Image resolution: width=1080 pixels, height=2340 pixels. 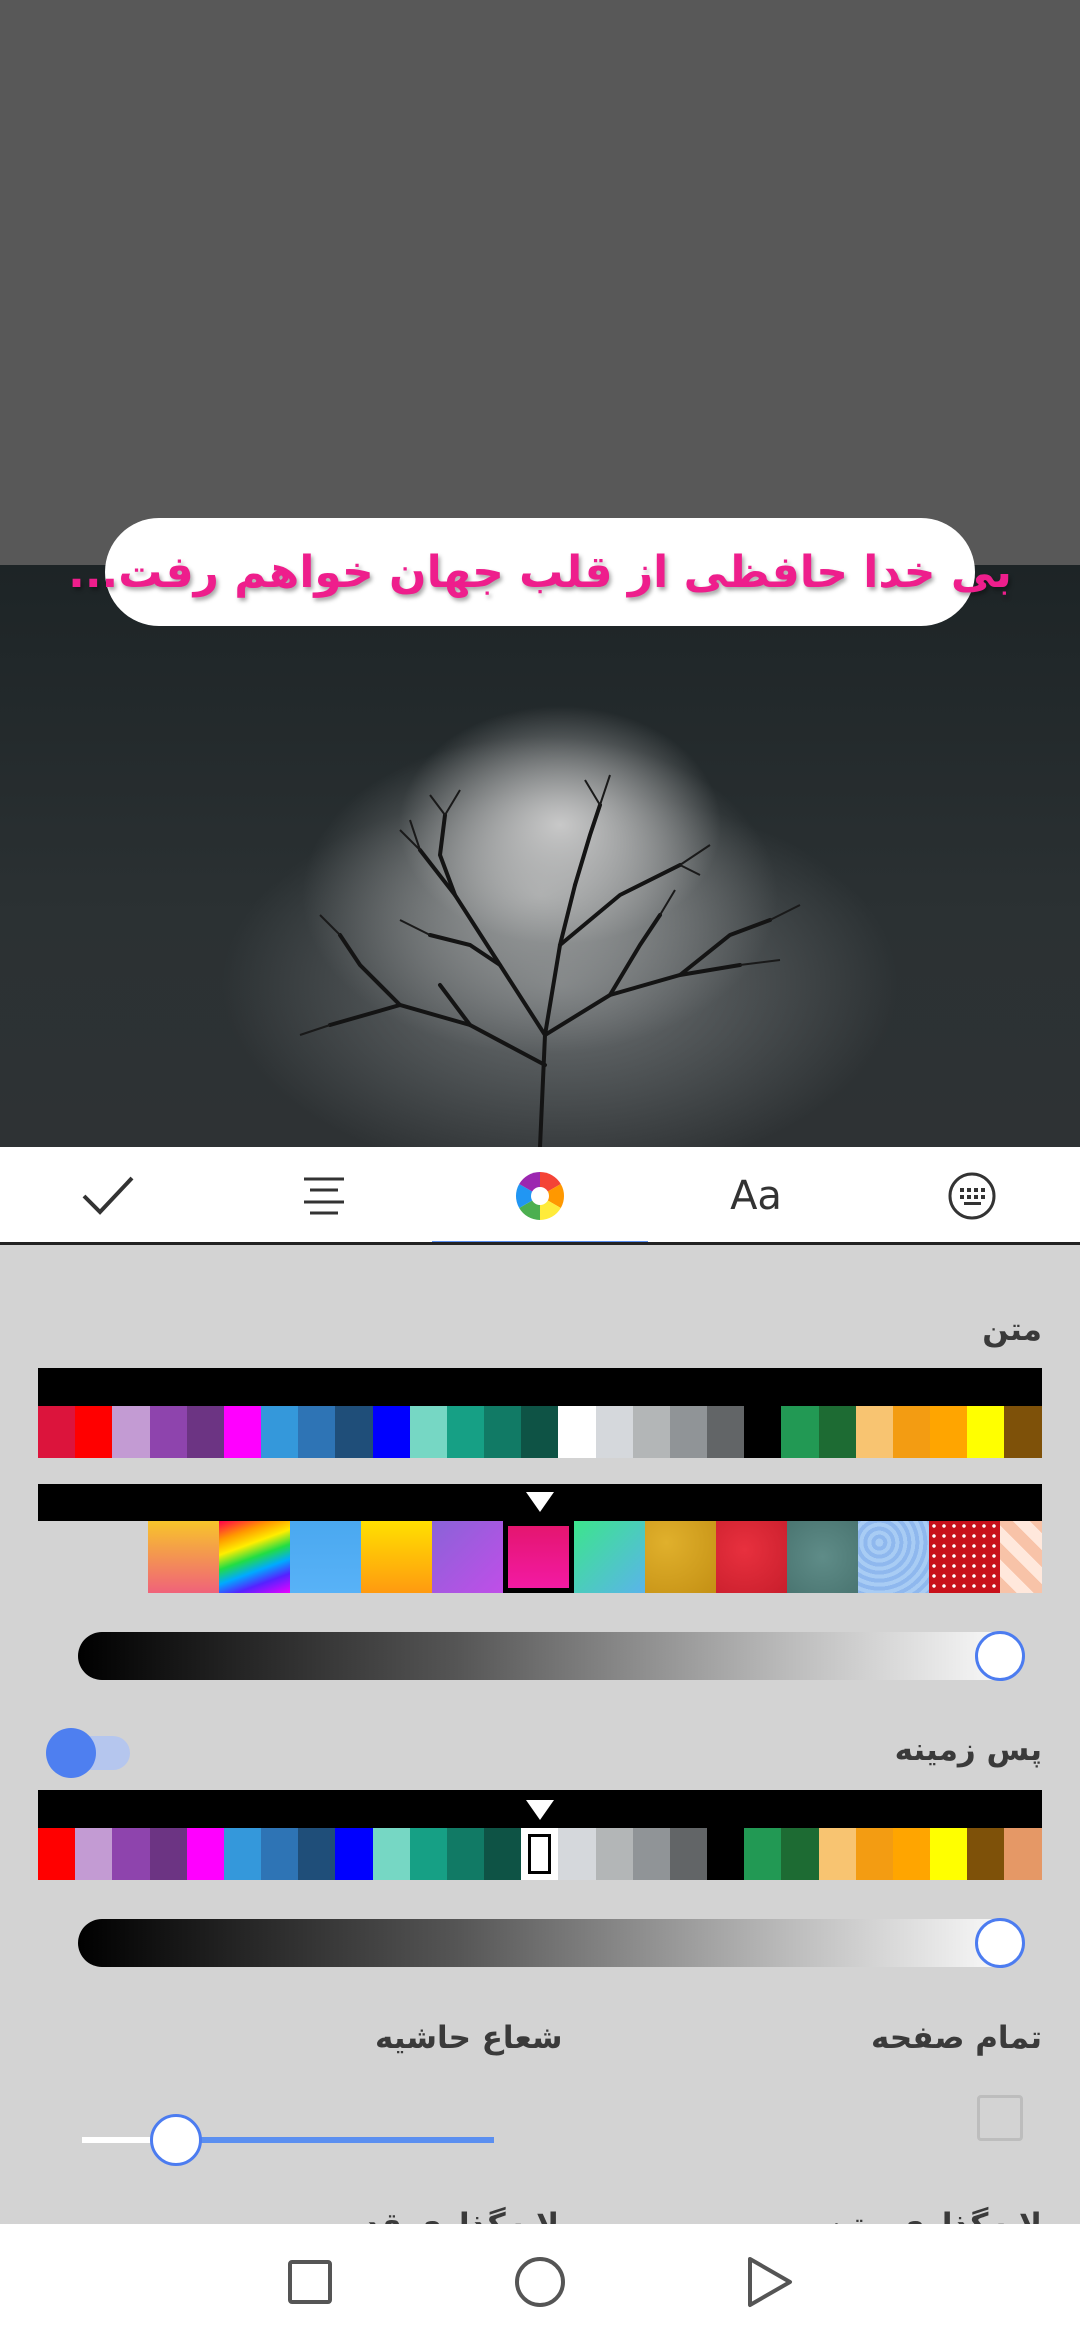 What do you see at coordinates (467, 1557) in the screenshot?
I see `pattern-swatch-purple-violet` at bounding box center [467, 1557].